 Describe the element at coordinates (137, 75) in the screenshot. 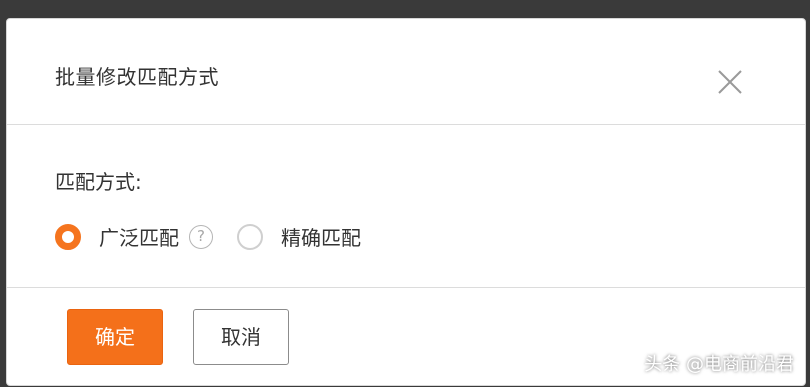

I see `dialog-title: 批量修改匹配方式` at that location.